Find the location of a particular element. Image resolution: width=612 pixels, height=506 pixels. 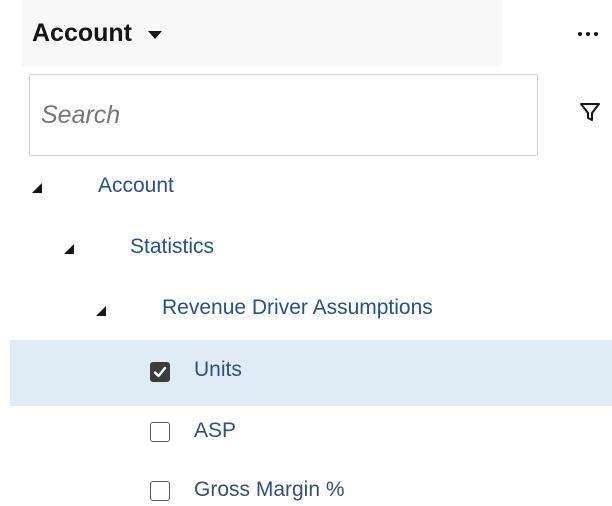

filter-button is located at coordinates (590, 112).